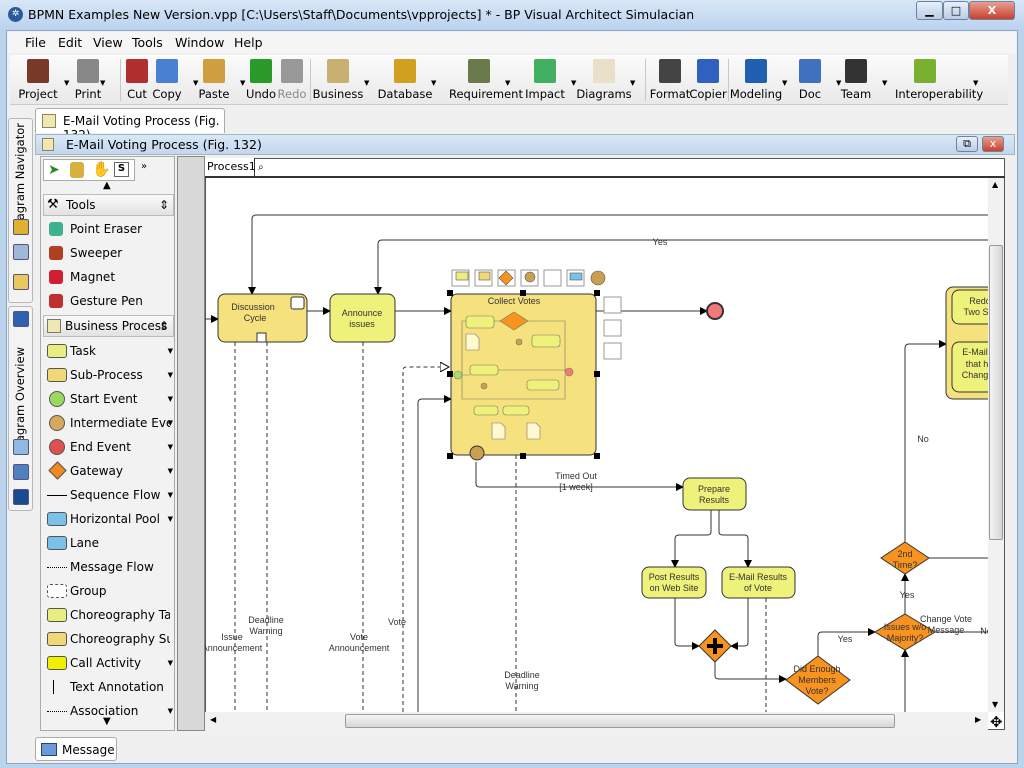 This screenshot has width=1024, height=768. Describe the element at coordinates (109, 277) in the screenshot. I see `palette-tool-magnet: Magnet` at that location.